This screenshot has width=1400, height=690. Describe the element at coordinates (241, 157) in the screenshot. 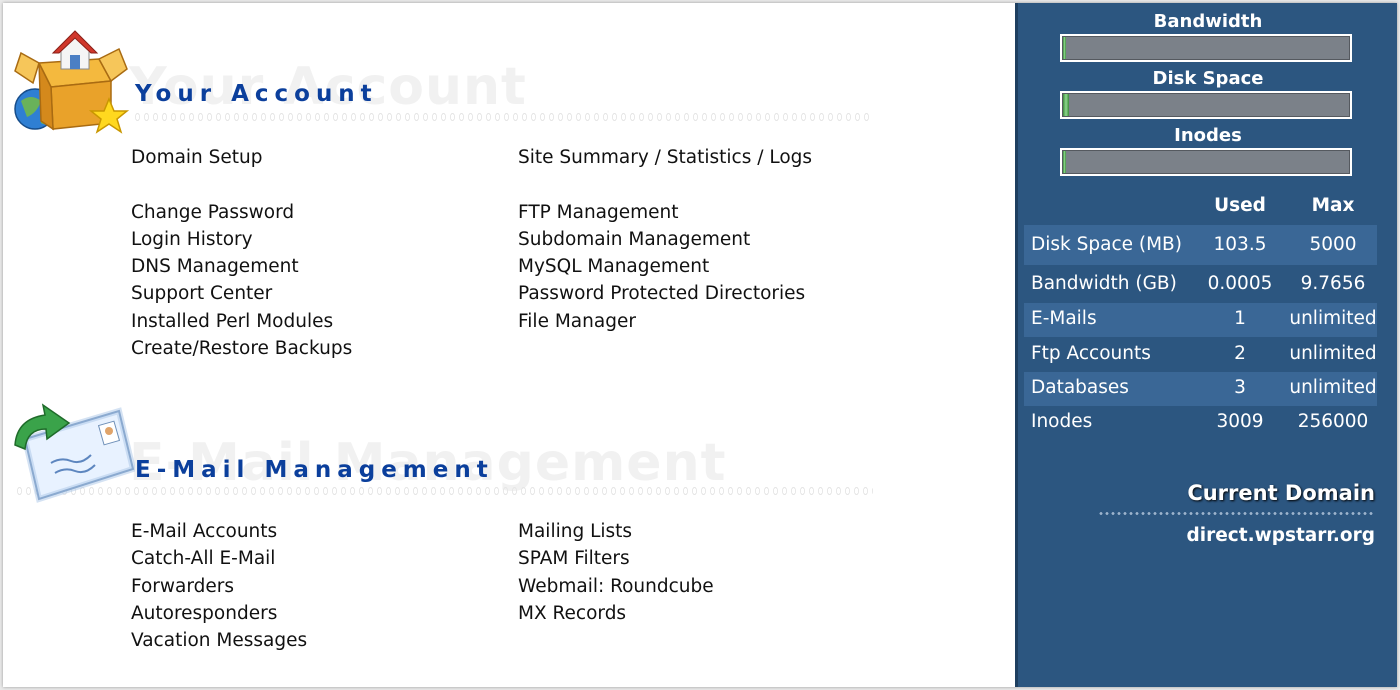

I see `link-domain-setup: Domain Setup` at that location.